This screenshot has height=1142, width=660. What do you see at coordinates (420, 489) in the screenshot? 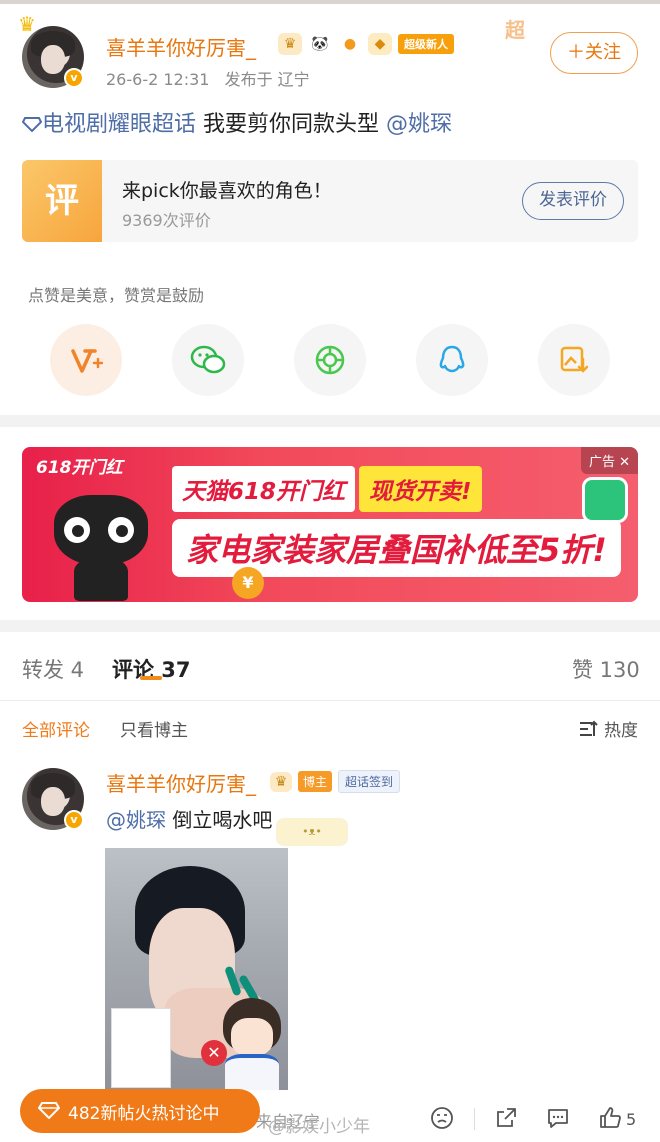
I see `ad-headline-tag: 现货开卖!` at bounding box center [420, 489].